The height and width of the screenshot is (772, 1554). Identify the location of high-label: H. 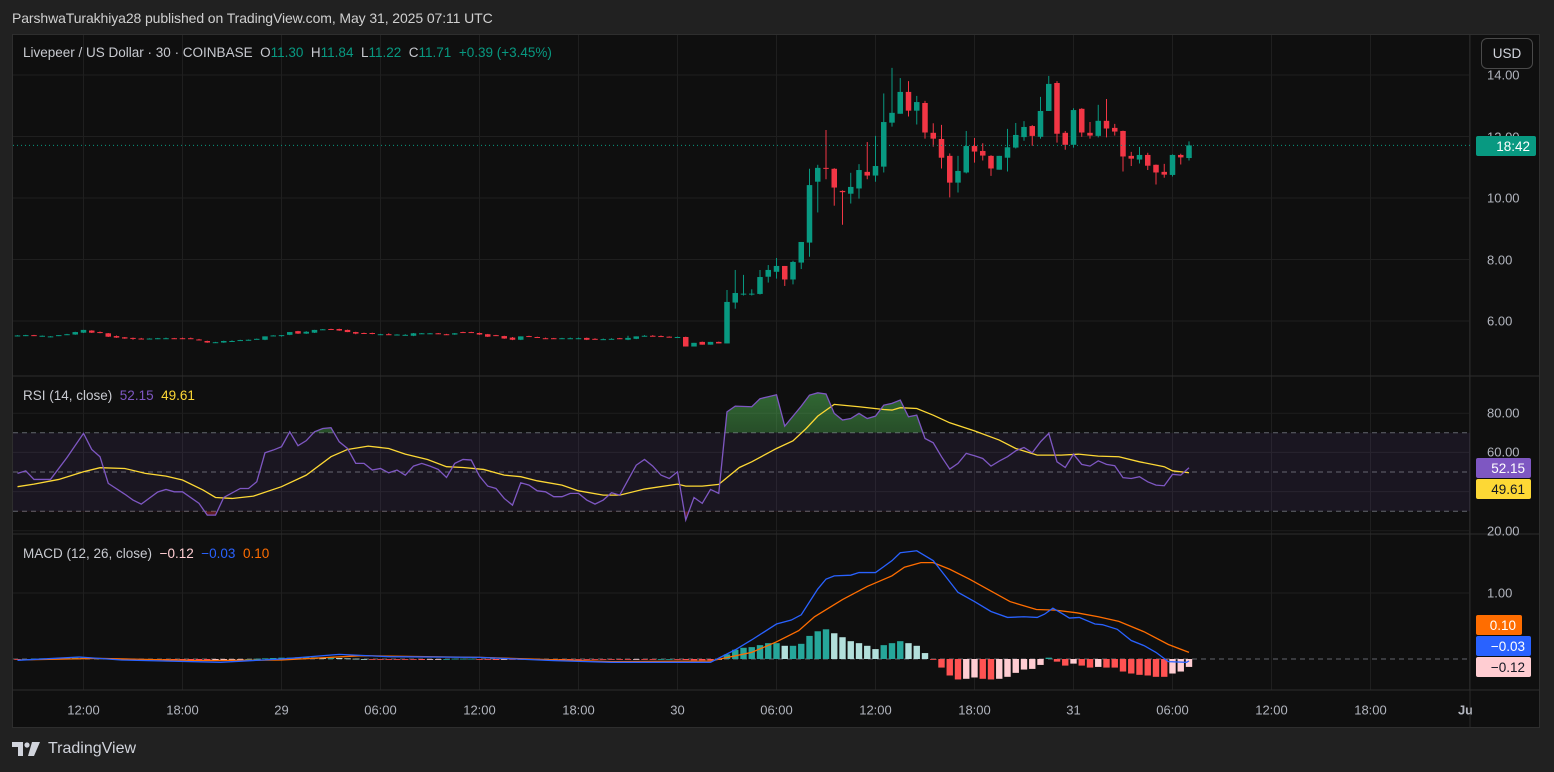
(315, 52).